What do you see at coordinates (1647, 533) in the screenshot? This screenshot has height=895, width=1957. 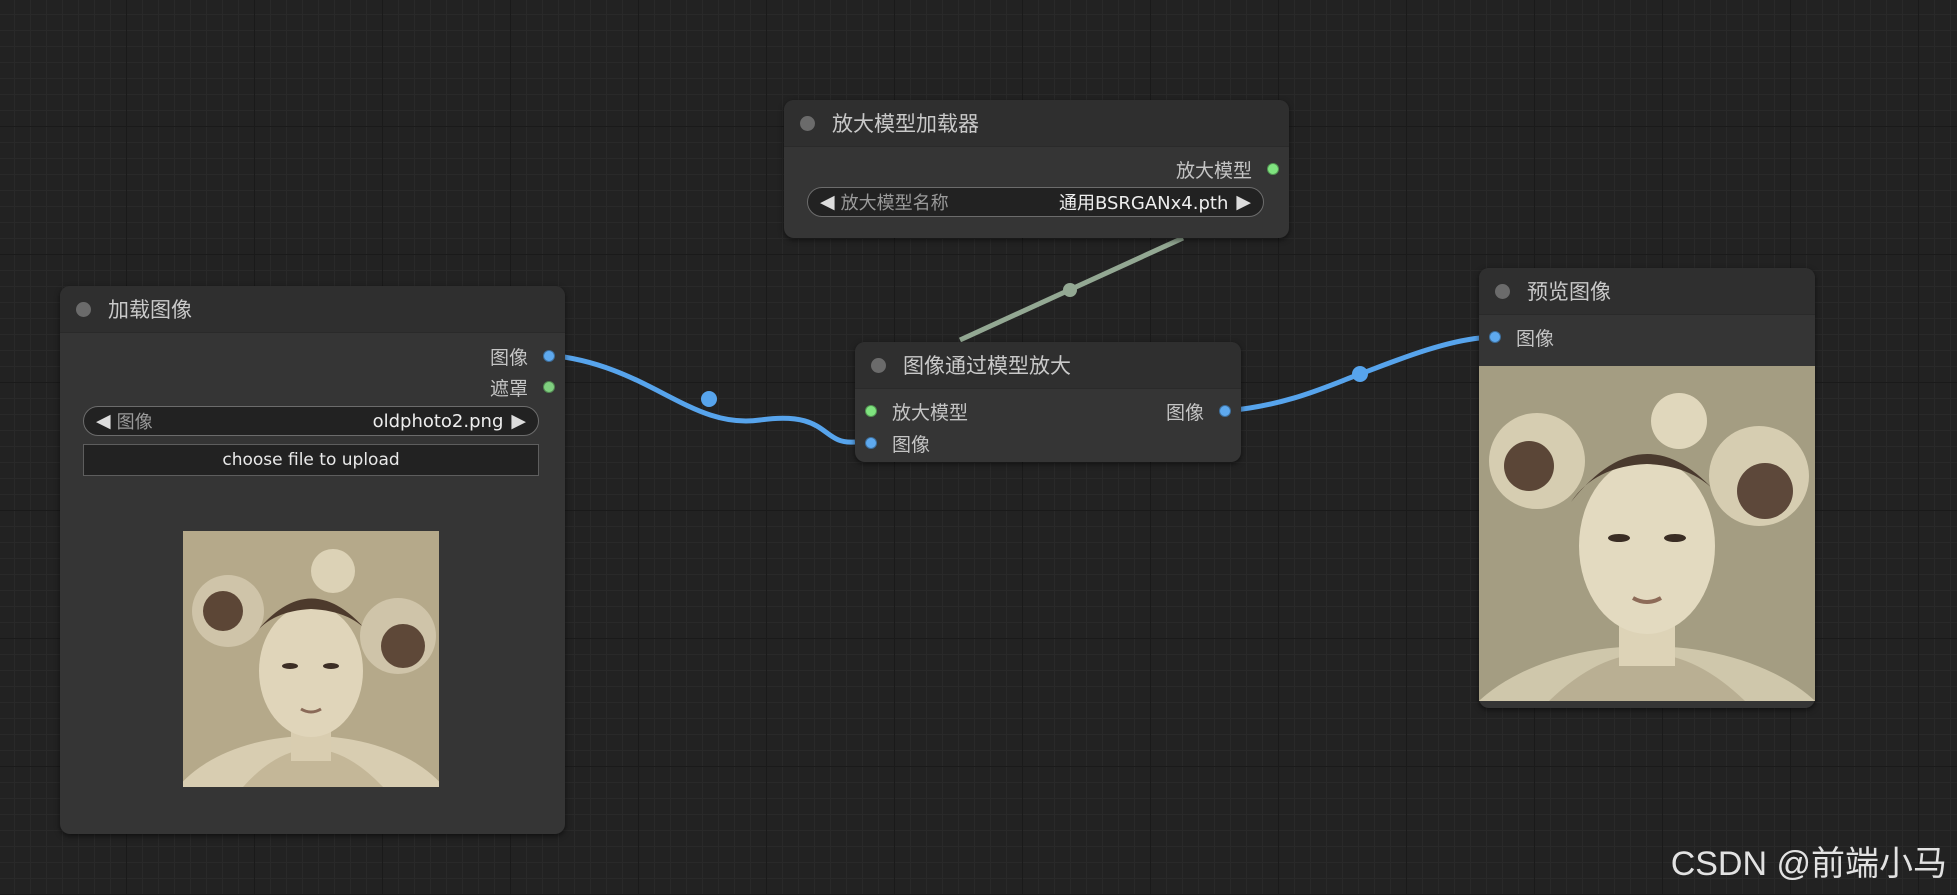 I see `output-image-preview` at bounding box center [1647, 533].